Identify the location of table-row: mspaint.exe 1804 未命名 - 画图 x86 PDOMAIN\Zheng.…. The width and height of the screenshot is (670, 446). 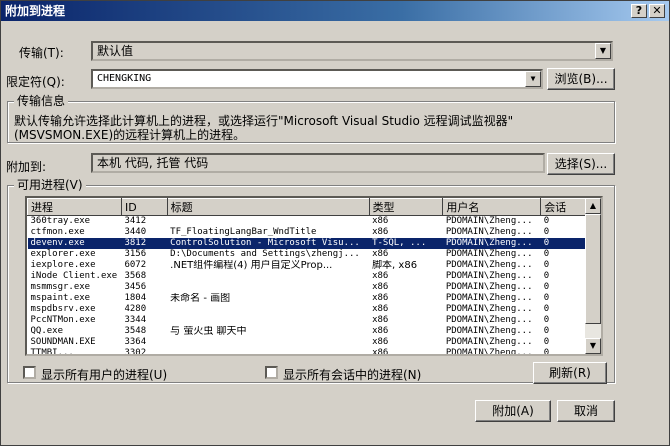
(307, 298).